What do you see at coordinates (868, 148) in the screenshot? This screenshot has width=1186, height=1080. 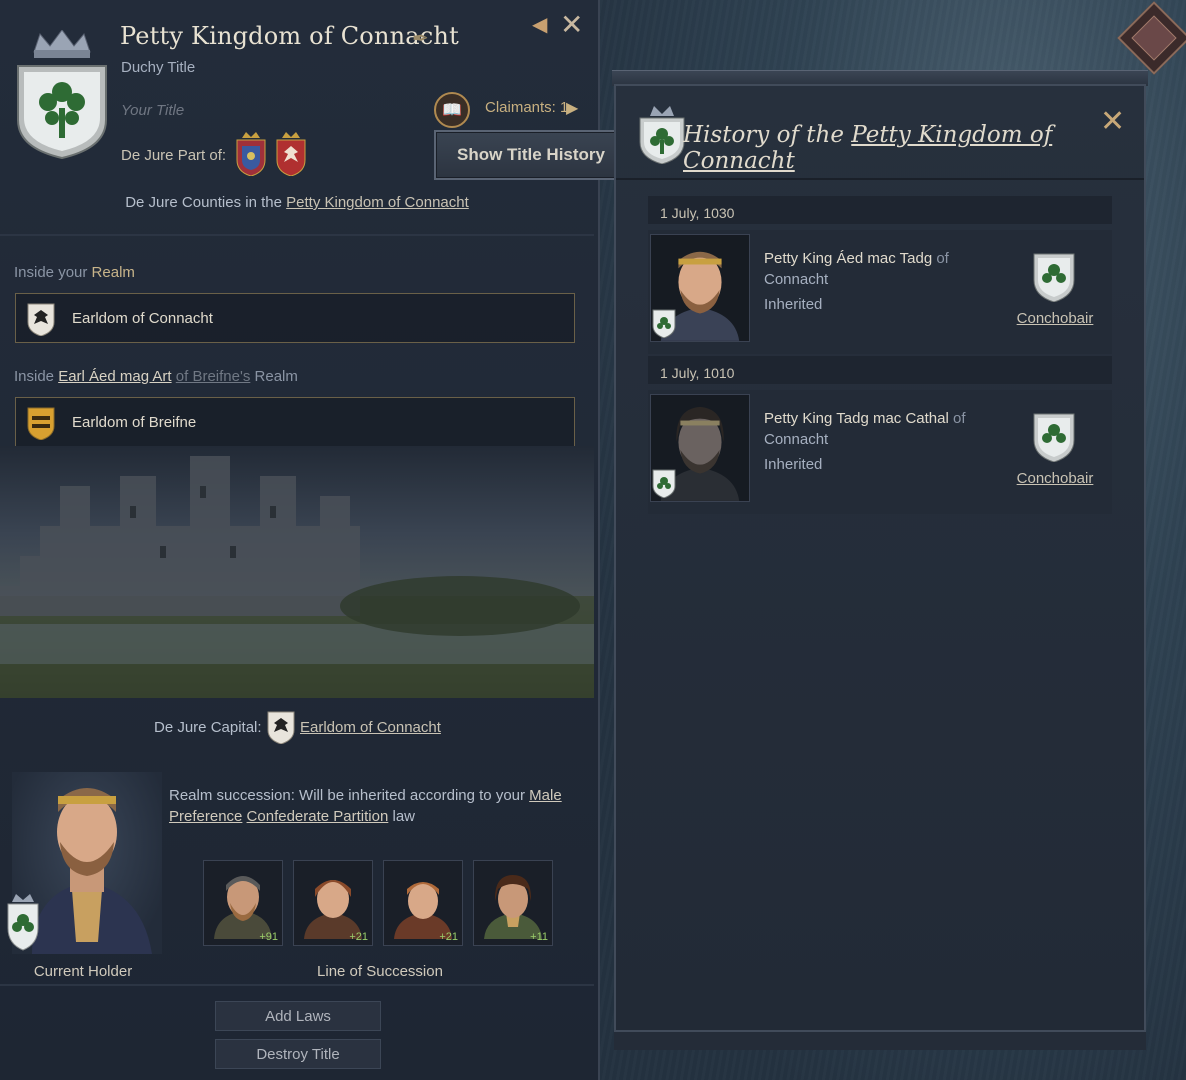 I see `history-title: History of the Petty Kingdom of Connacht` at bounding box center [868, 148].